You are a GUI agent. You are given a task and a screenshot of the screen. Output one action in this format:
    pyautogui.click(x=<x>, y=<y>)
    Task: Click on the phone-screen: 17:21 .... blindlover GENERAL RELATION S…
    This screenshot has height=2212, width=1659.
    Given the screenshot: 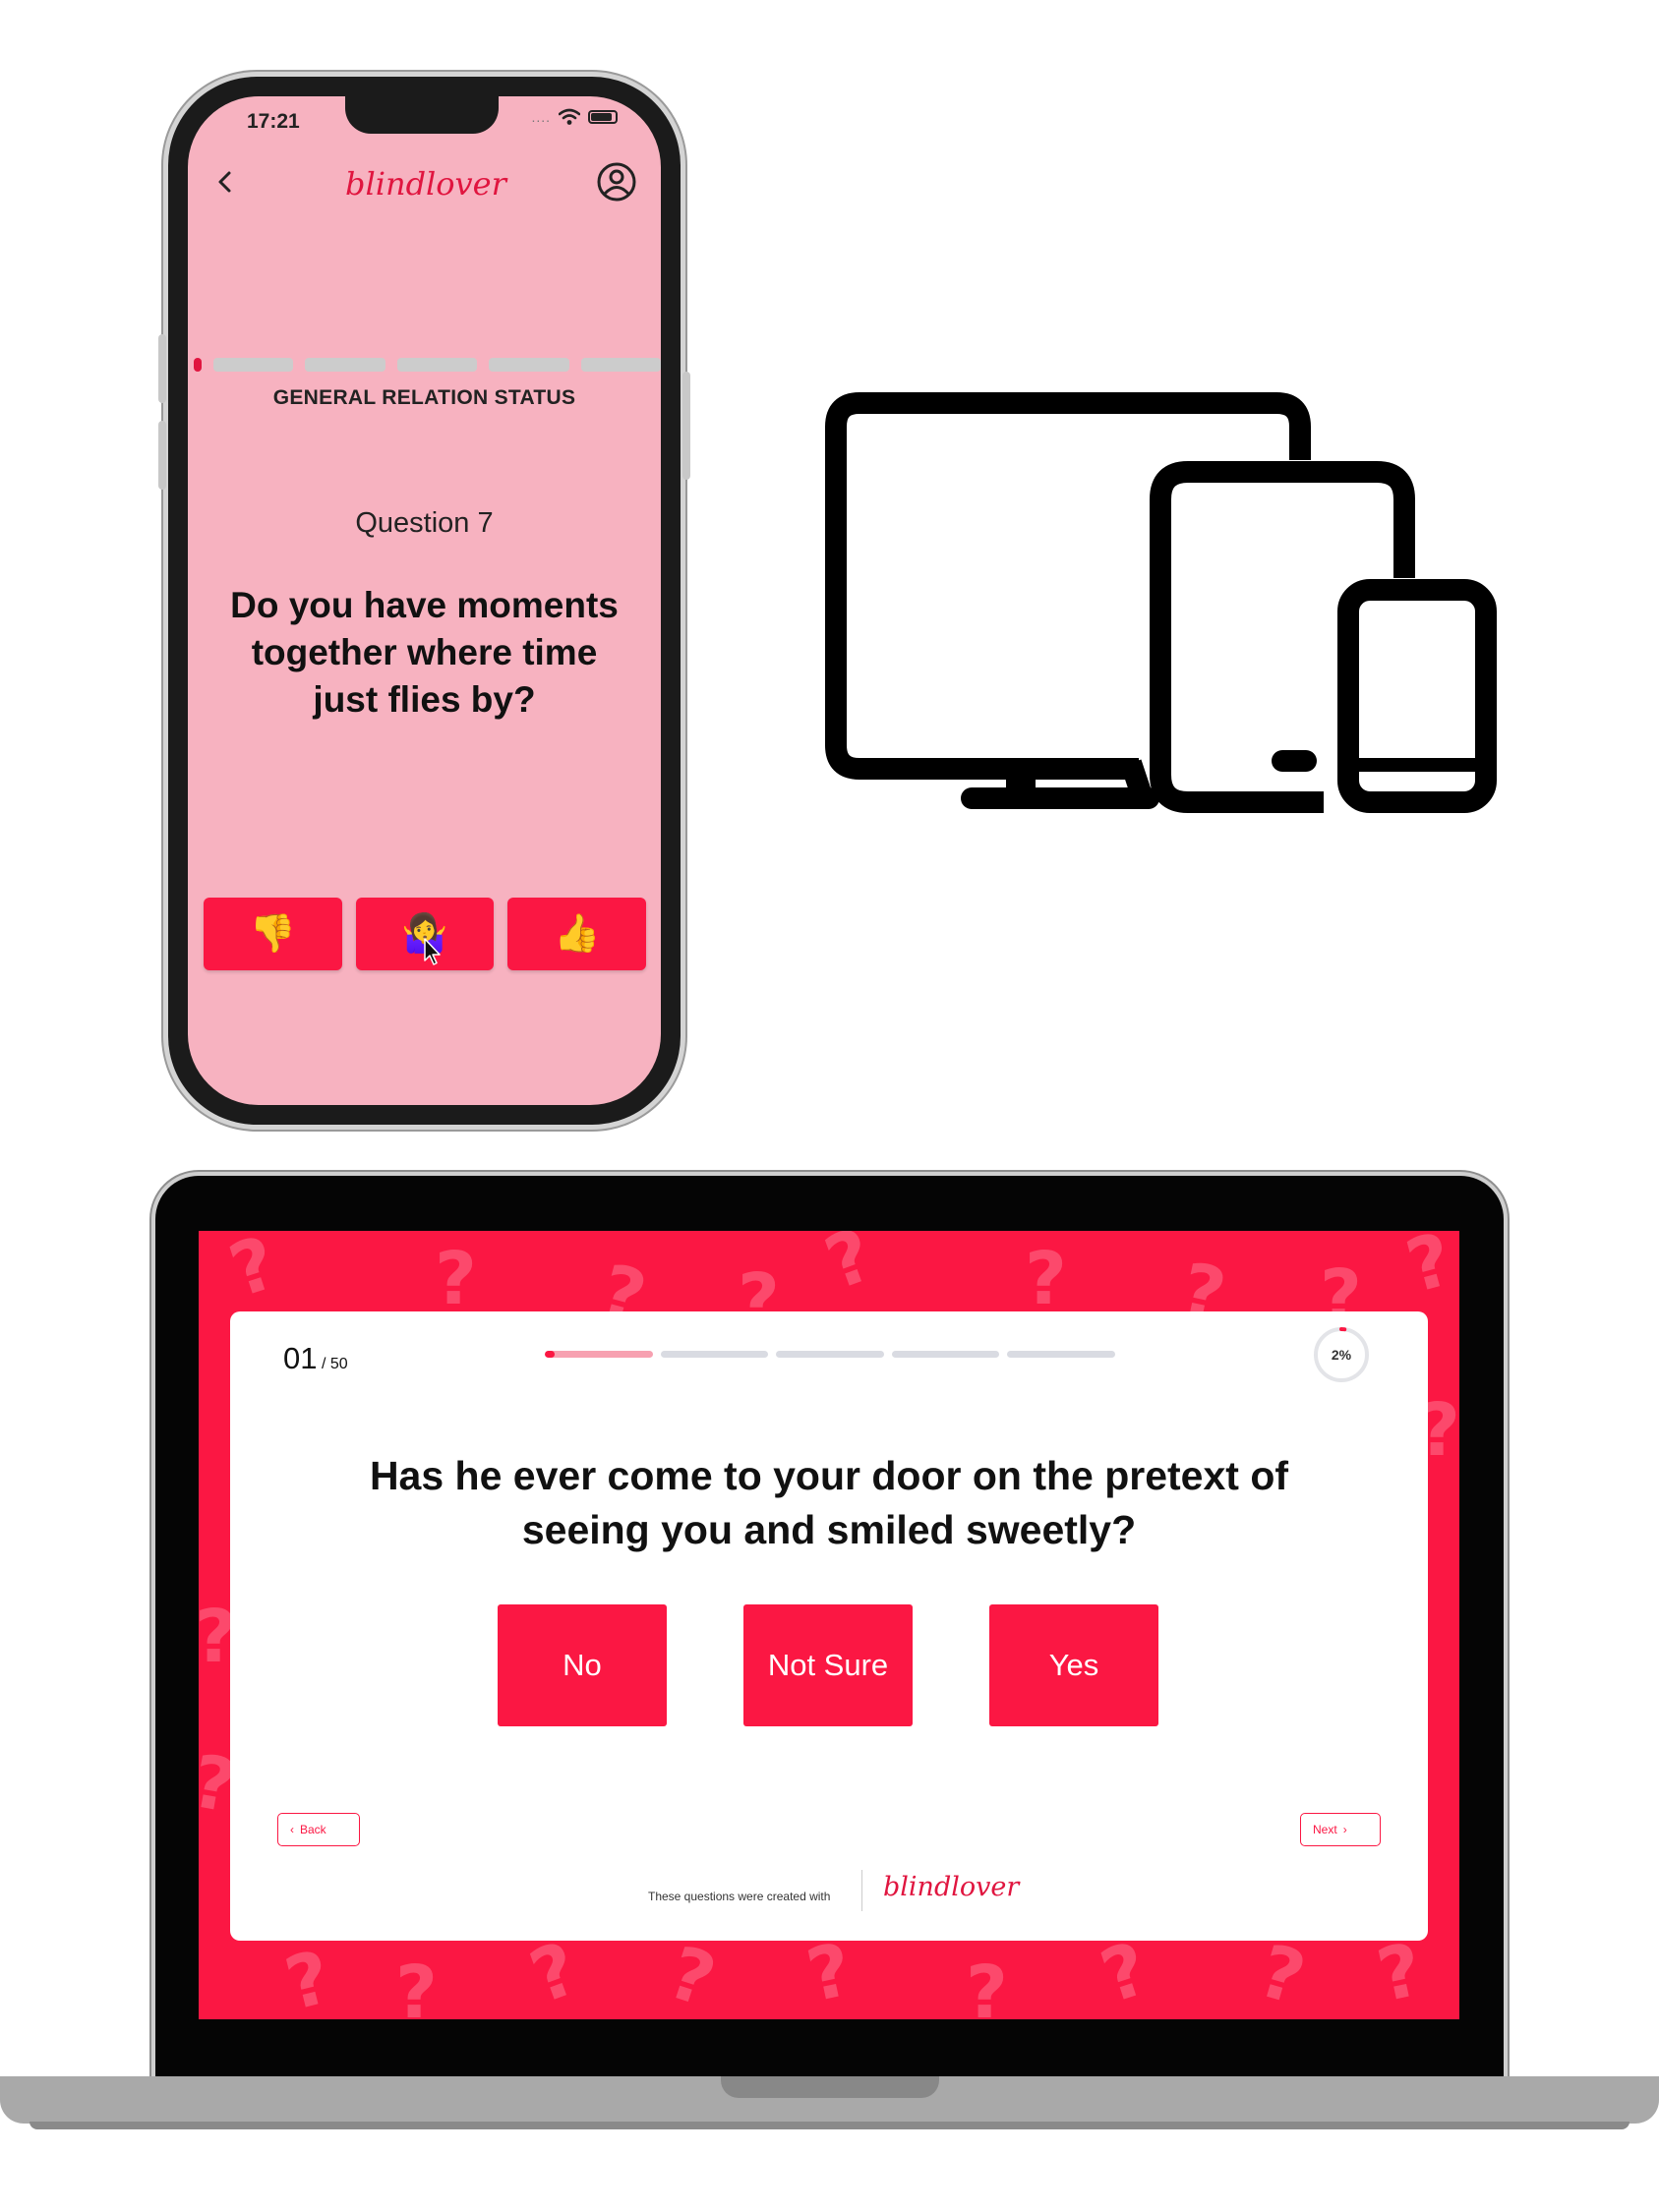 What is the action you would take?
    pyautogui.click(x=424, y=600)
    